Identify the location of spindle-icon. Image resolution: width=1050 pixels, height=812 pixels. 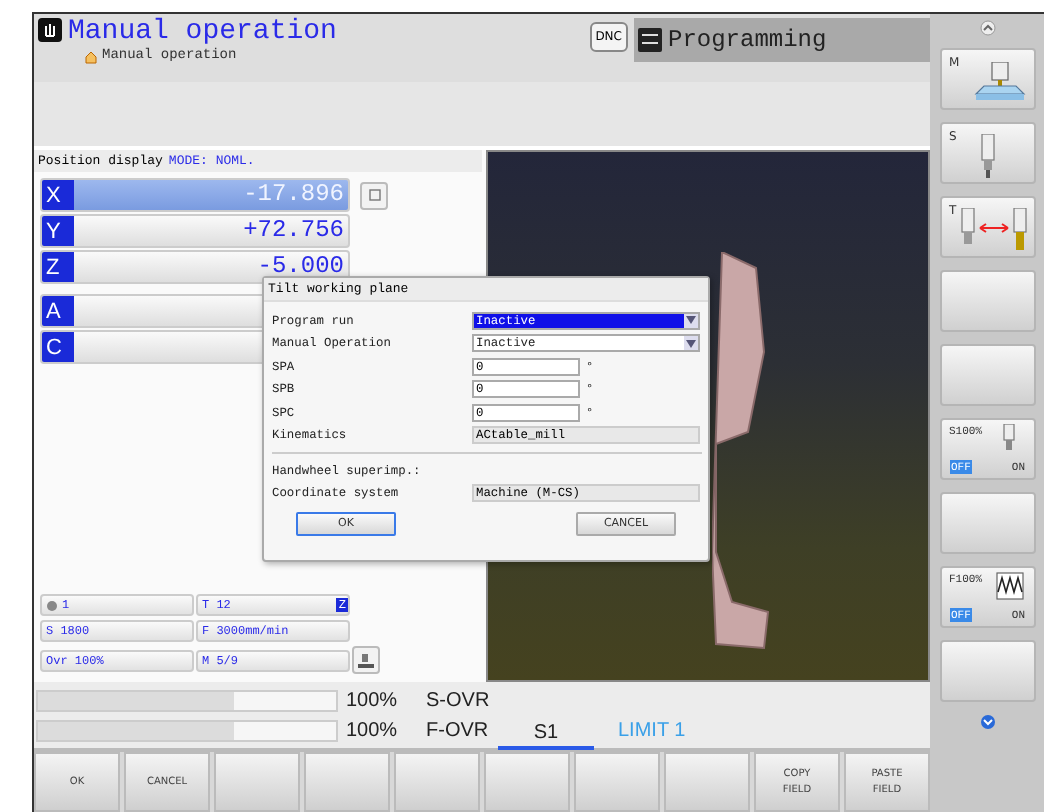
(987, 156).